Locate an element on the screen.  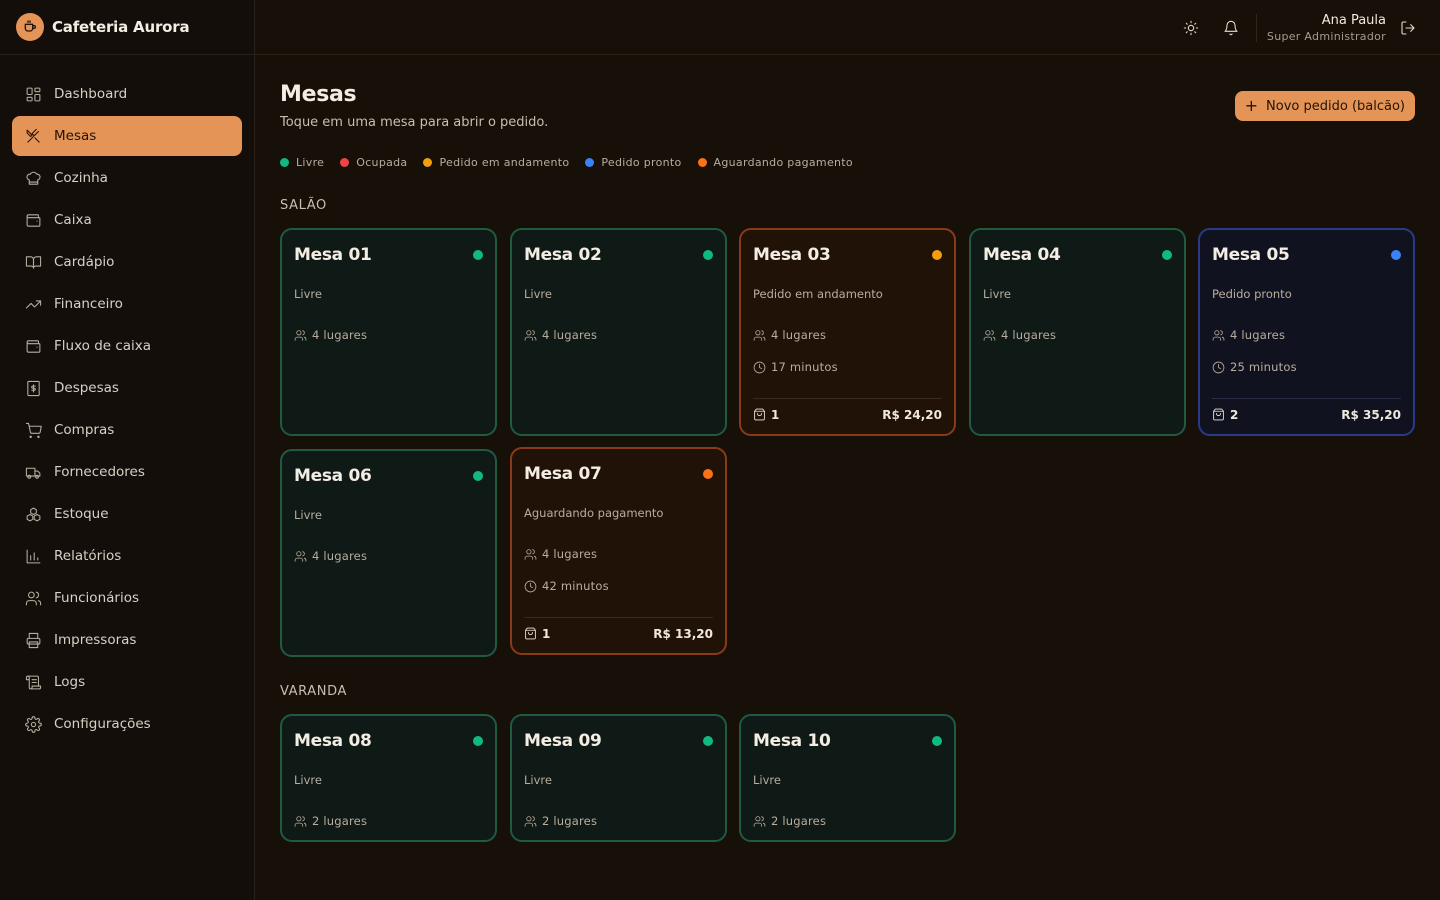
sidebar-item-impressoras: Impressoras is located at coordinates (127, 640).